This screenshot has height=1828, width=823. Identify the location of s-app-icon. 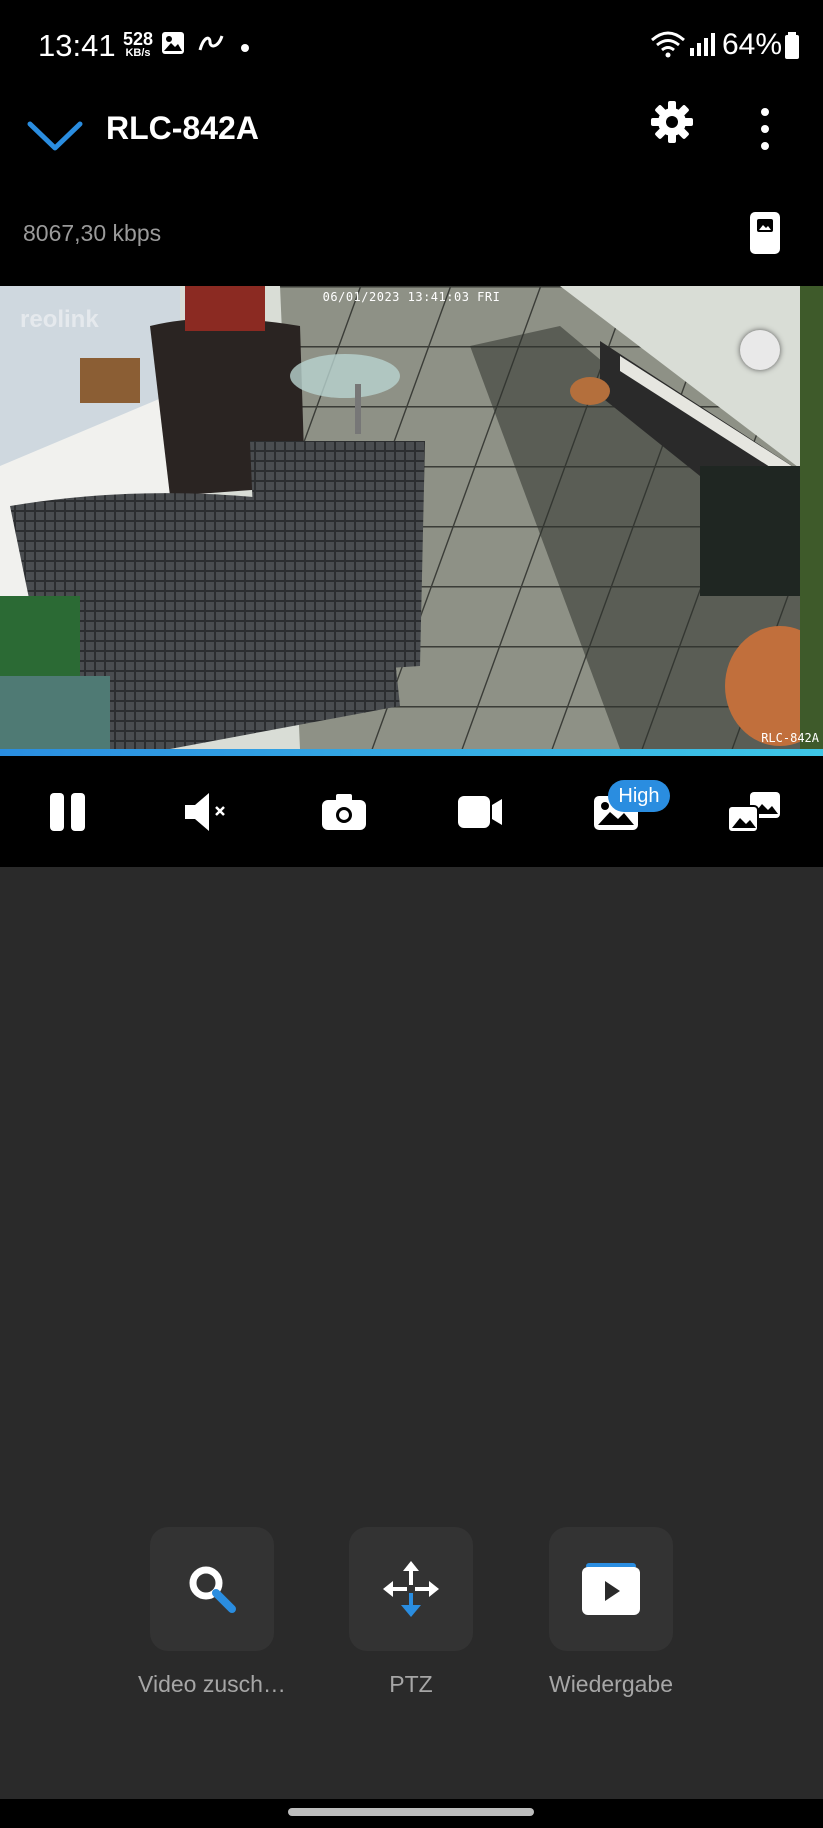
(211, 45).